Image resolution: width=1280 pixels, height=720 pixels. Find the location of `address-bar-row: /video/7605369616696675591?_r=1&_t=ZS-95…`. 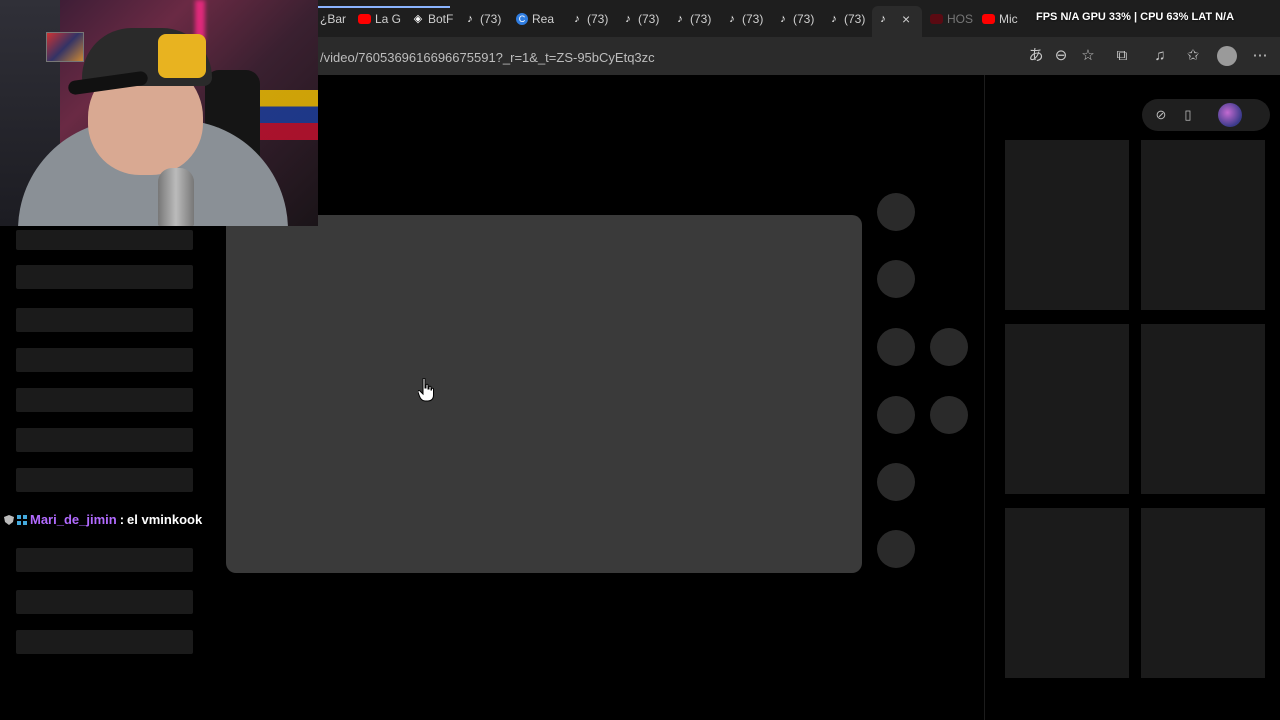

address-bar-row: /video/7605369616696675591?_r=1&_t=ZS-95… is located at coordinates (799, 56).